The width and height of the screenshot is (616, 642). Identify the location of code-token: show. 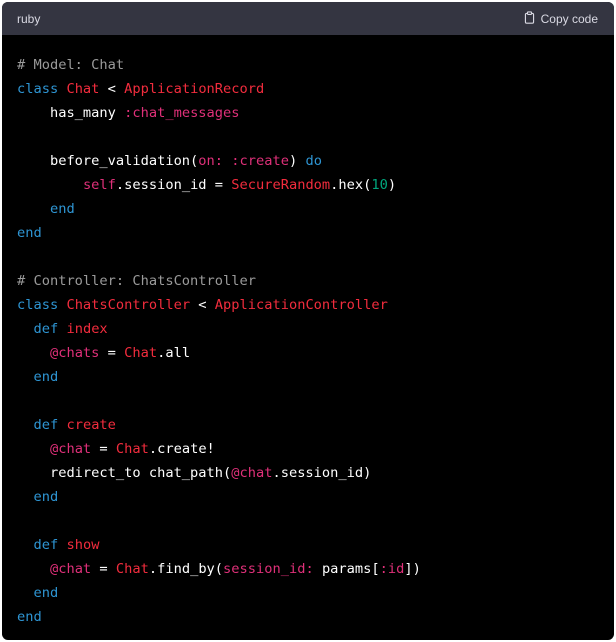
(83, 545).